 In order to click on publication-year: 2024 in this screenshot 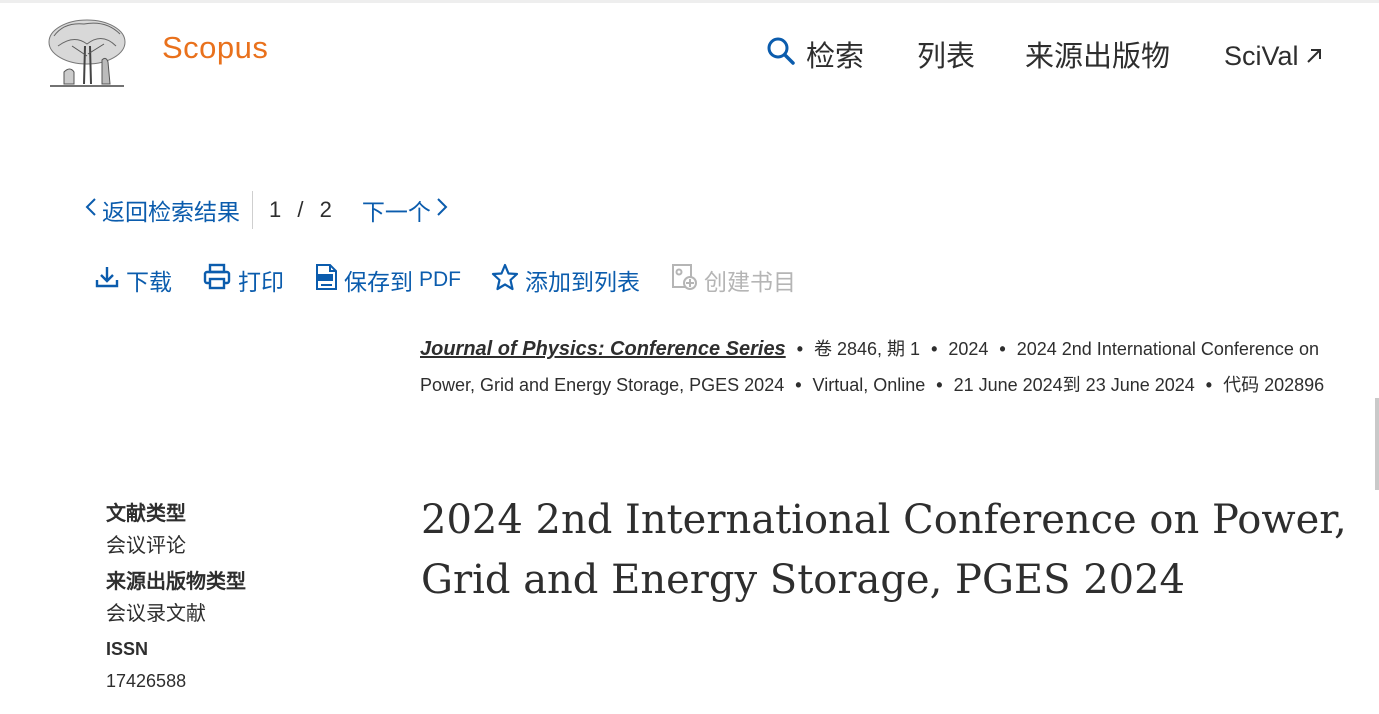, I will do `click(968, 349)`.